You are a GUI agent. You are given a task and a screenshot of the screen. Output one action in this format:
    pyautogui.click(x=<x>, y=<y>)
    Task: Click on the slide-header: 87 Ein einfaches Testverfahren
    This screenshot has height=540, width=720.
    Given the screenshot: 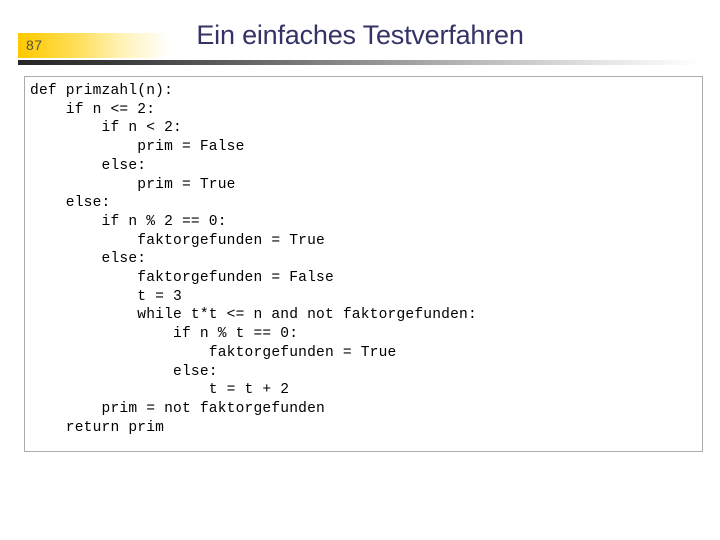 What is the action you would take?
    pyautogui.click(x=360, y=35)
    